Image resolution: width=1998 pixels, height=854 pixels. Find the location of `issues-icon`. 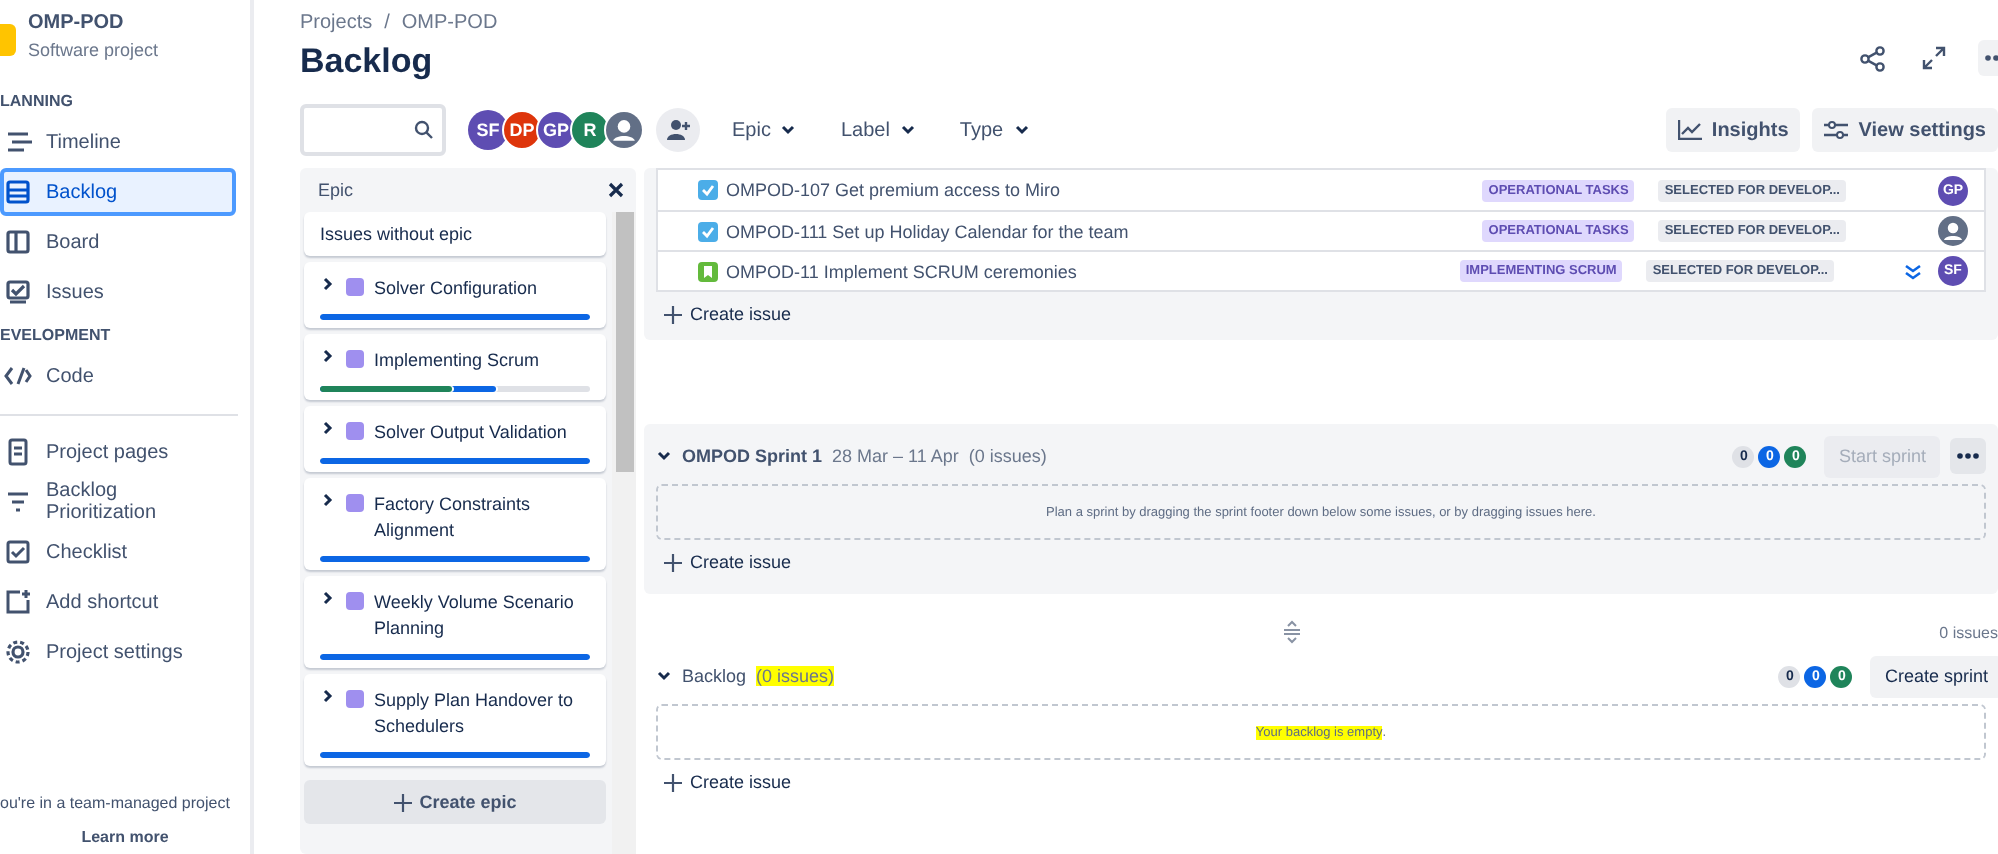

issues-icon is located at coordinates (18, 292).